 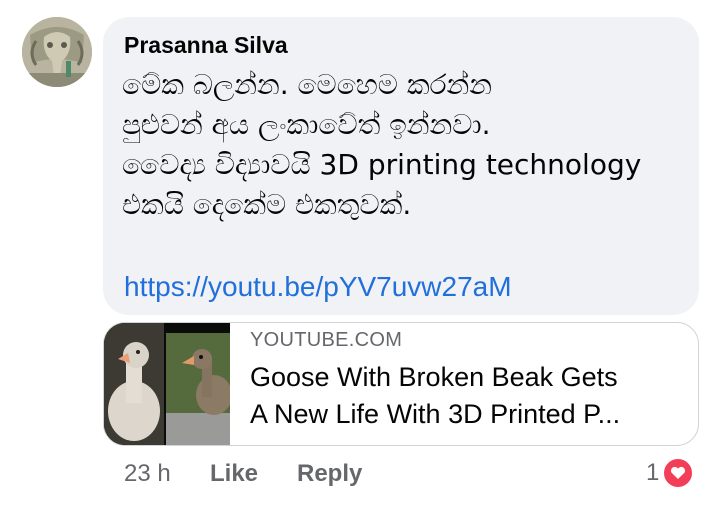 What do you see at coordinates (147, 474) in the screenshot?
I see `comment-timestamp: 23 h` at bounding box center [147, 474].